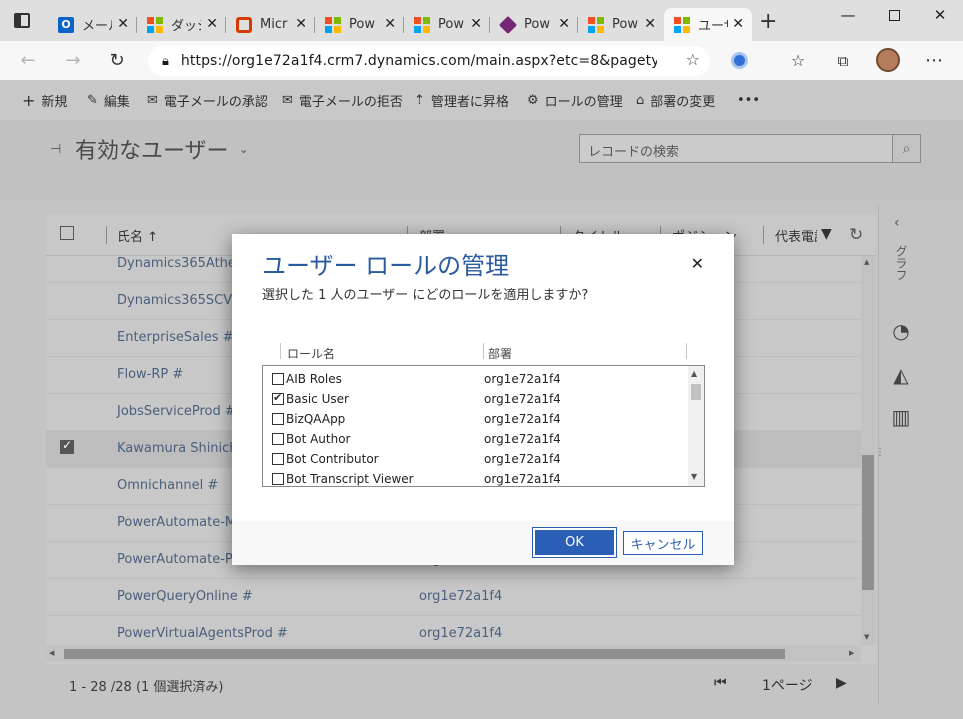 This screenshot has width=963, height=719. What do you see at coordinates (907, 148) in the screenshot?
I see `search-icon: ⌕` at bounding box center [907, 148].